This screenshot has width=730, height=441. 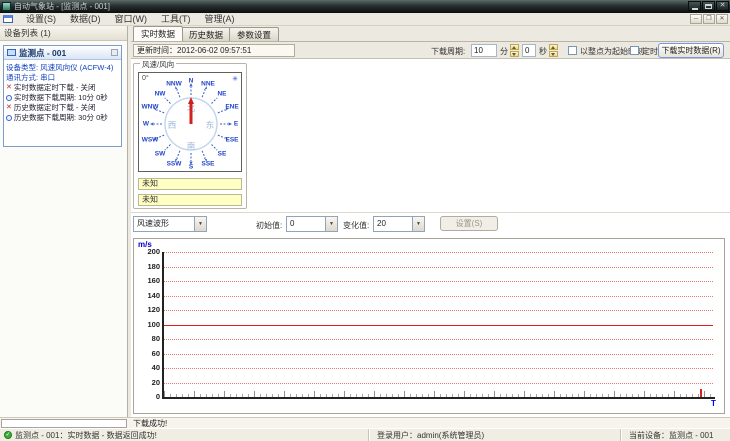 I want to click on dir-label-s: S, so click(x=191, y=167).